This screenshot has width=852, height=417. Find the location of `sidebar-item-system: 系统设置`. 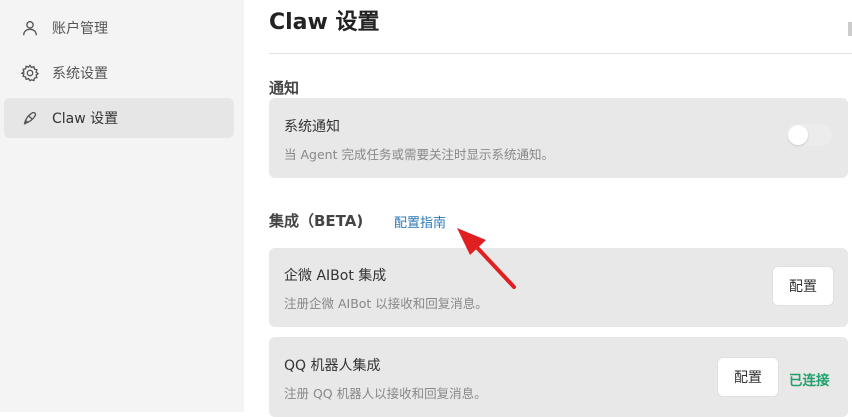

sidebar-item-system: 系统设置 is located at coordinates (119, 73).